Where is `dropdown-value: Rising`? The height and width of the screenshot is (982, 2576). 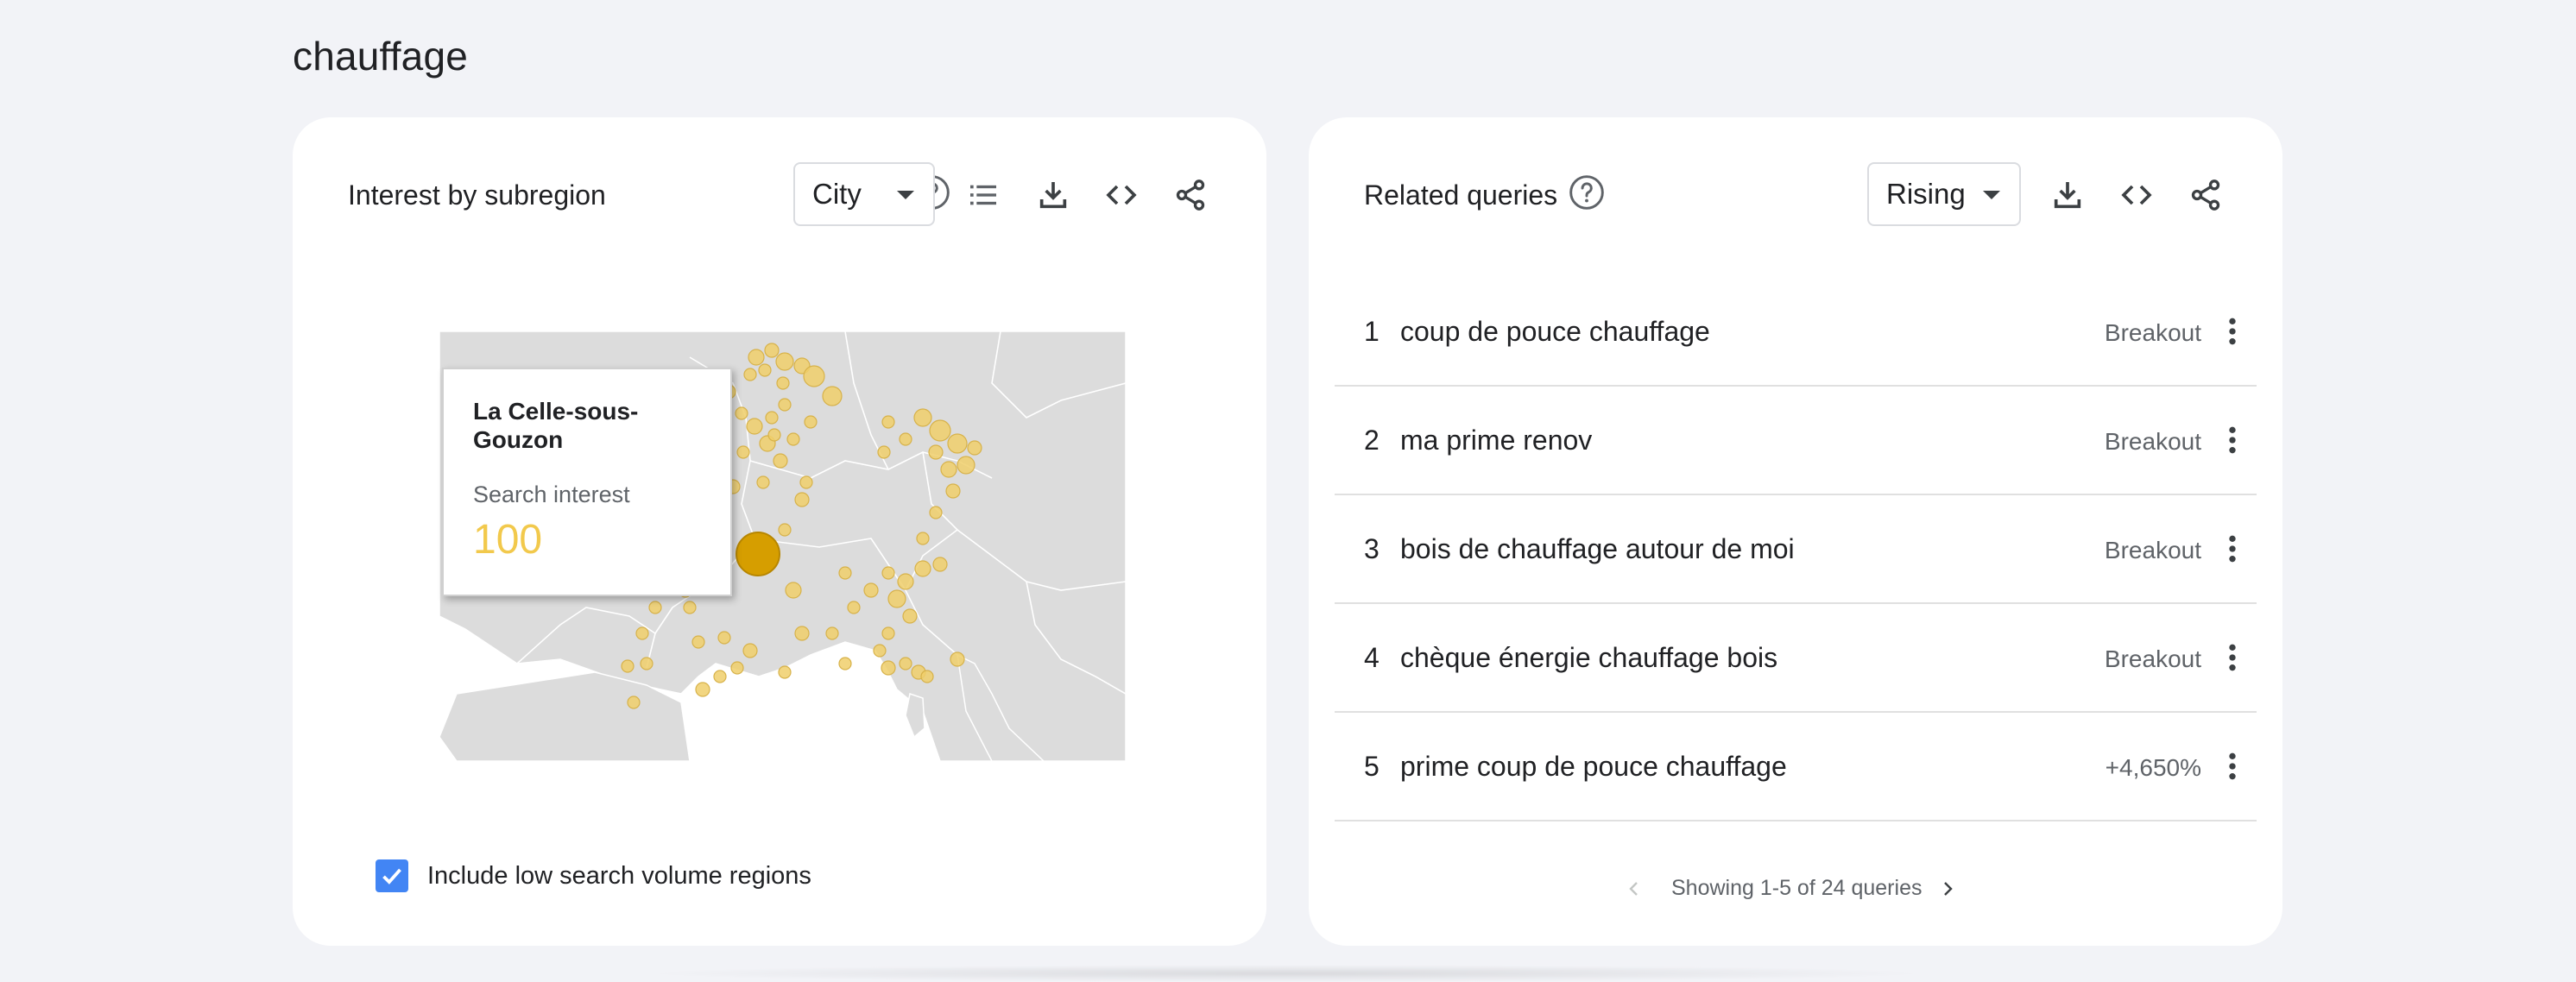
dropdown-value: Rising is located at coordinates (1926, 194).